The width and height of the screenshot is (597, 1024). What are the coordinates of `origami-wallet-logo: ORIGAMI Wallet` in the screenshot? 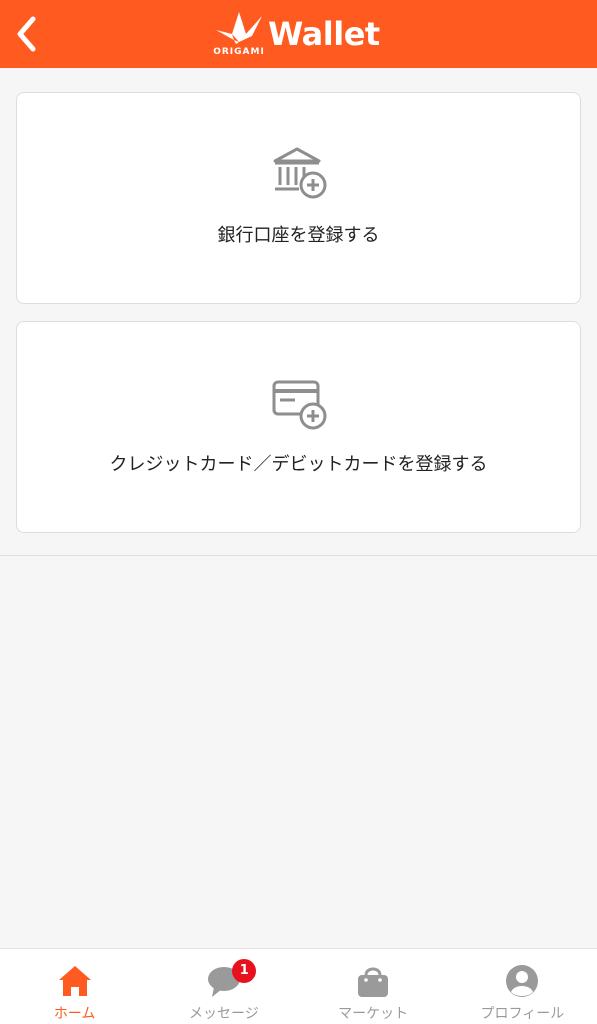 It's located at (296, 34).